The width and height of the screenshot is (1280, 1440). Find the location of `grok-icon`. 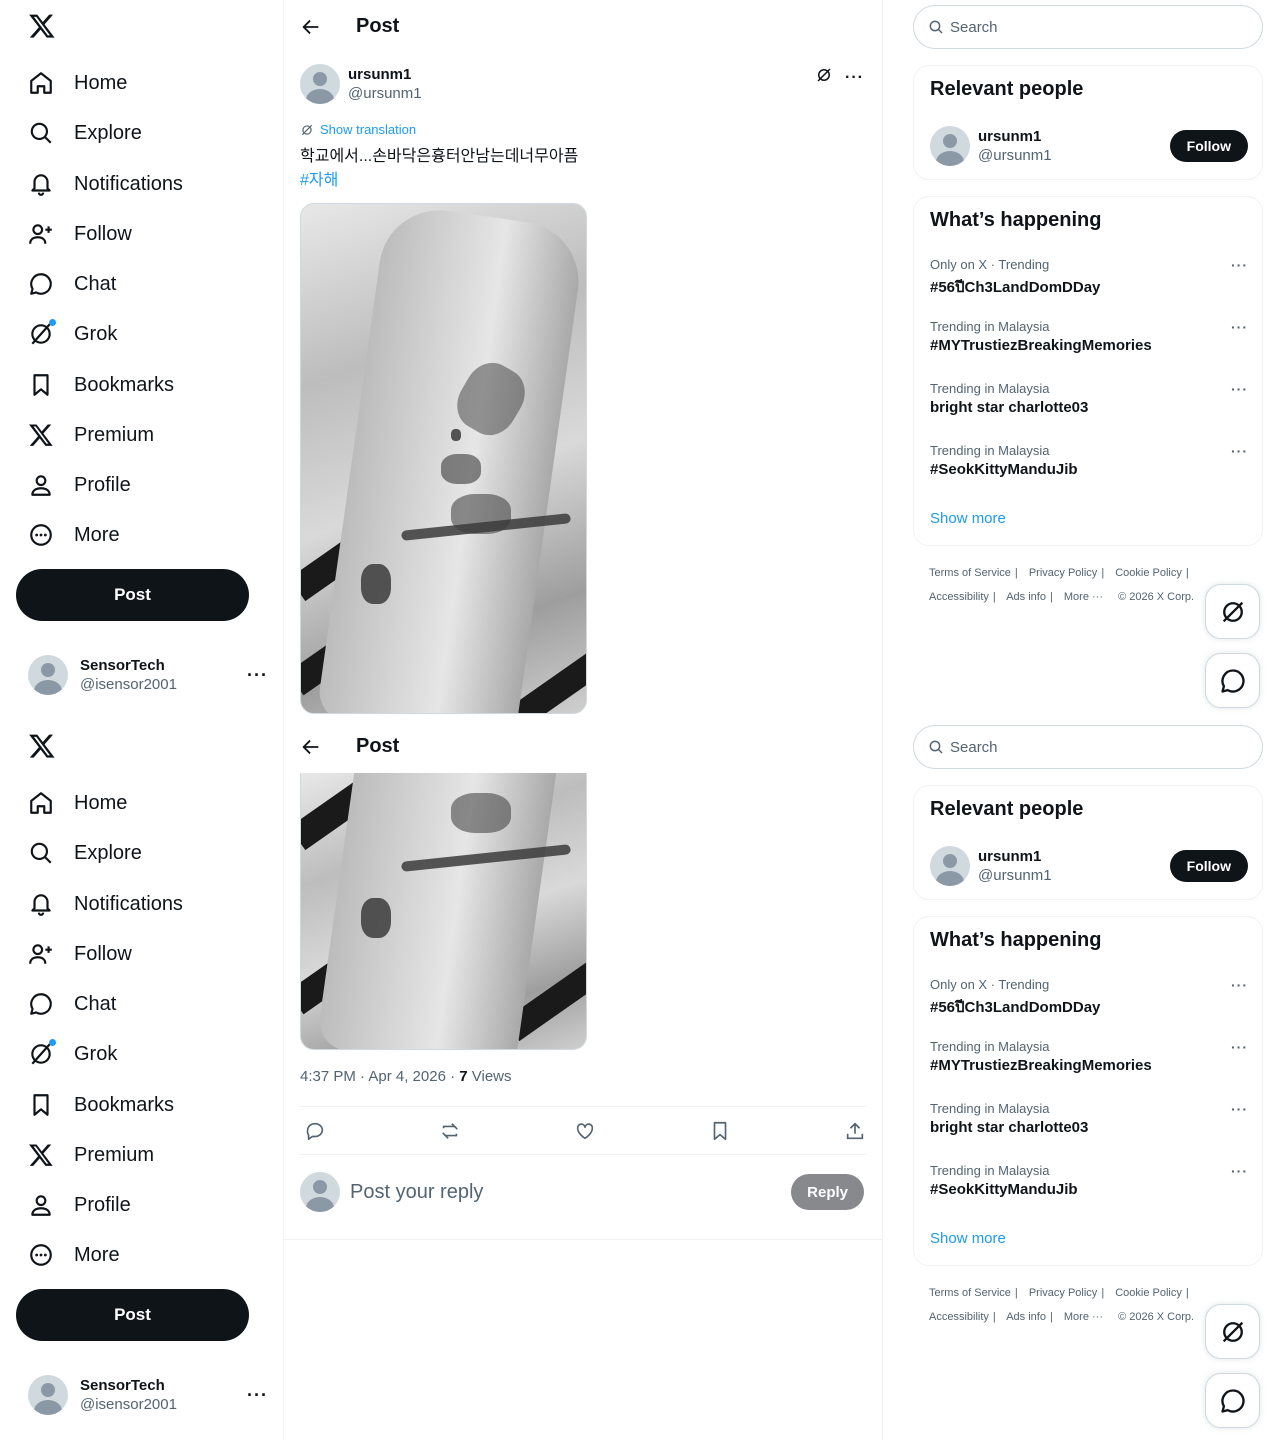

grok-icon is located at coordinates (824, 77).